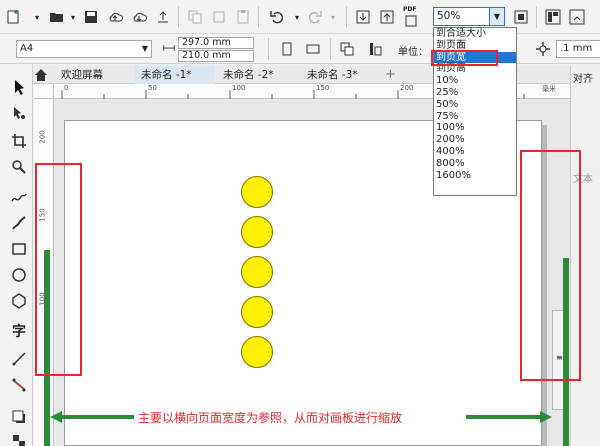 This screenshot has width=600, height=446. What do you see at coordinates (411, 17) in the screenshot?
I see `publish-pdf-icon: PDF` at bounding box center [411, 17].